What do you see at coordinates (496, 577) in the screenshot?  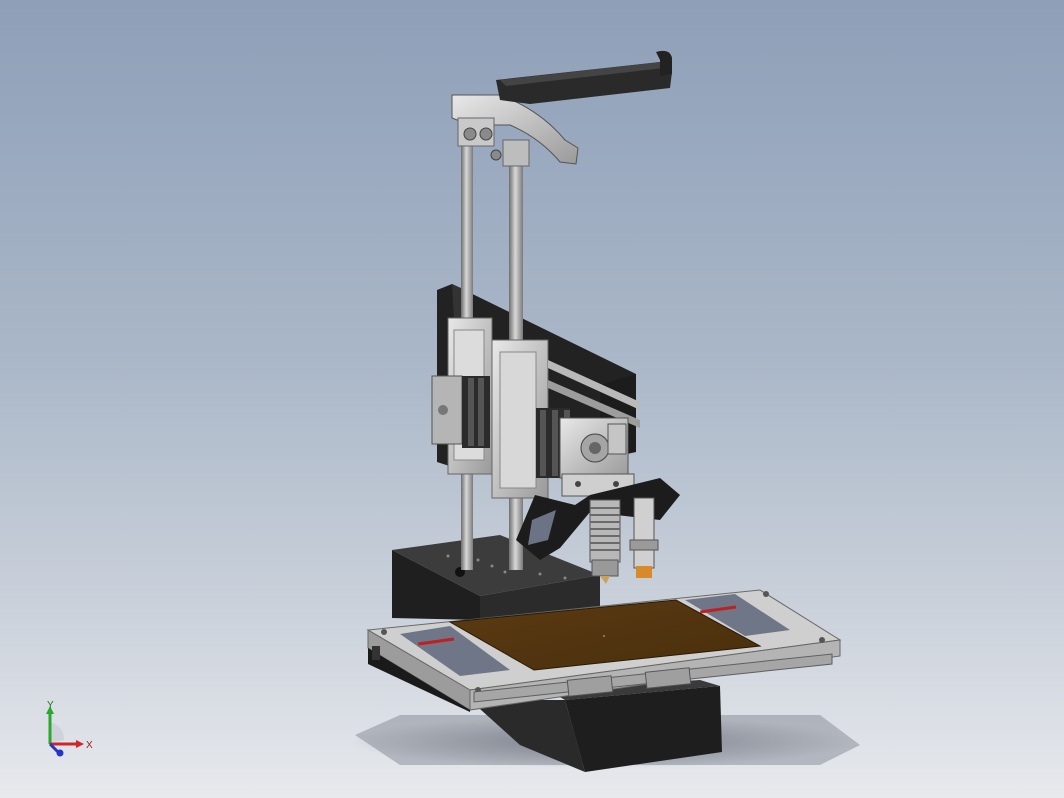 I see `base-block` at bounding box center [496, 577].